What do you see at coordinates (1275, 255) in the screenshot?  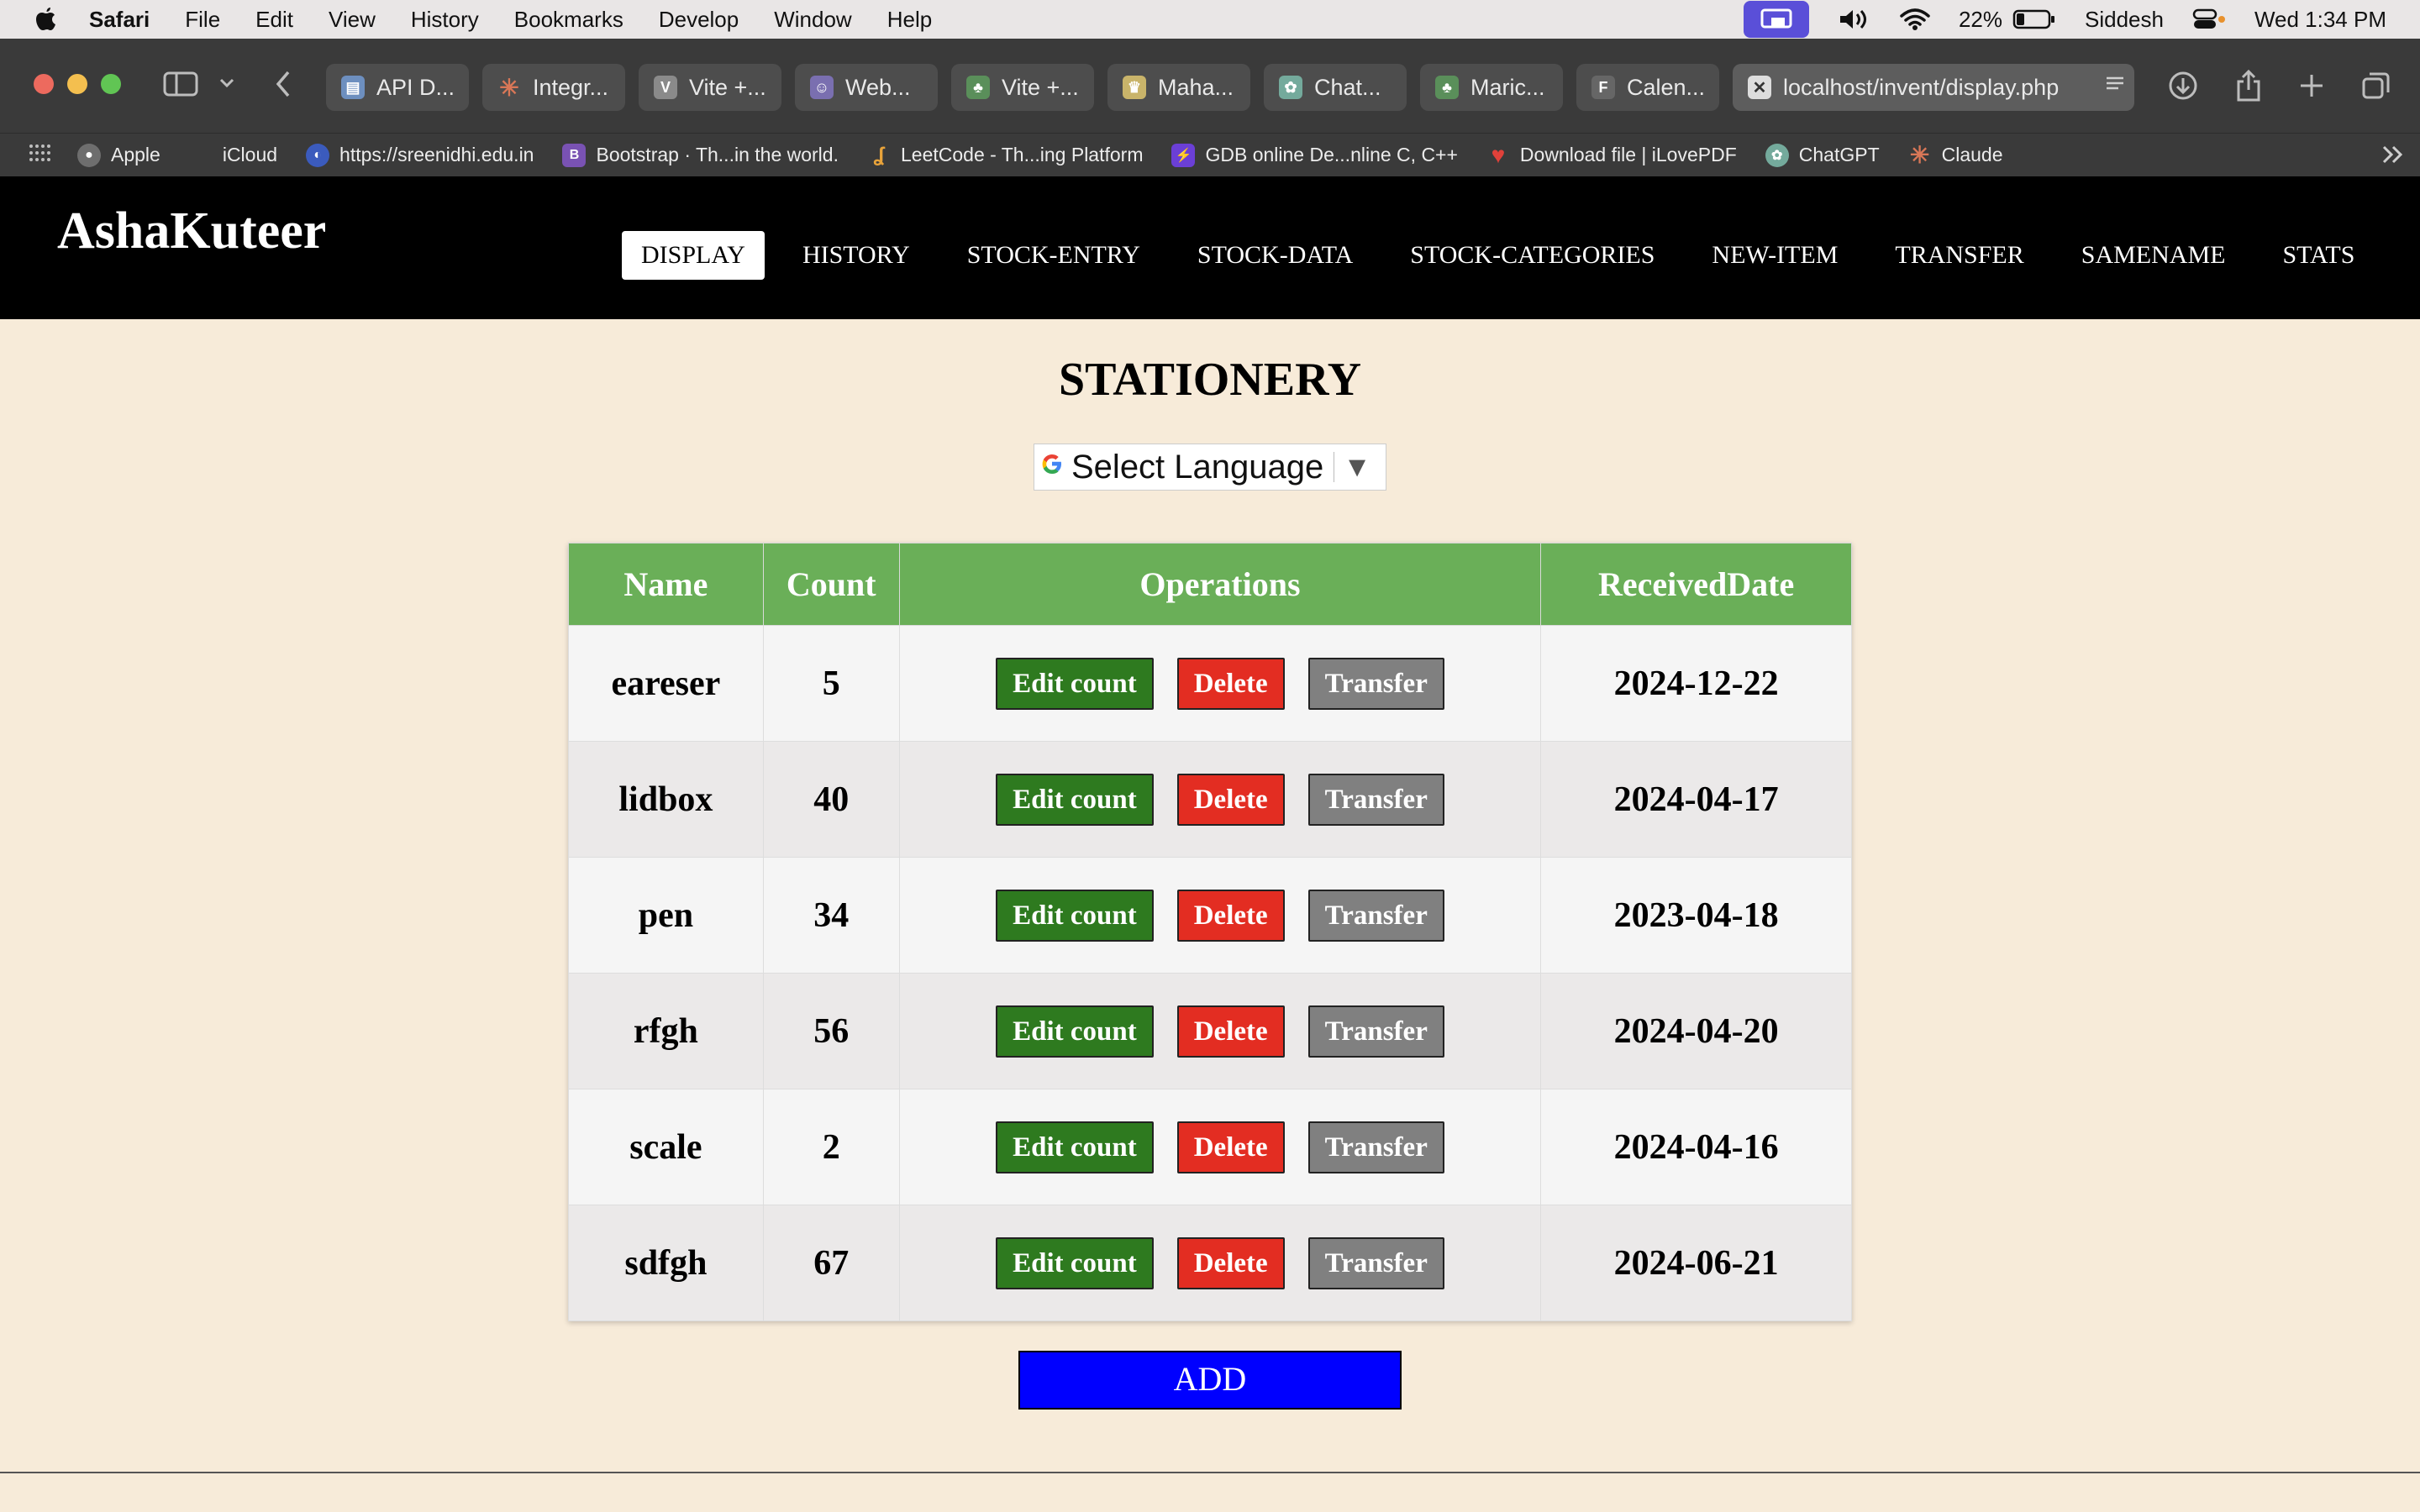 I see `nav-stock-data: STOCK-DATA` at bounding box center [1275, 255].